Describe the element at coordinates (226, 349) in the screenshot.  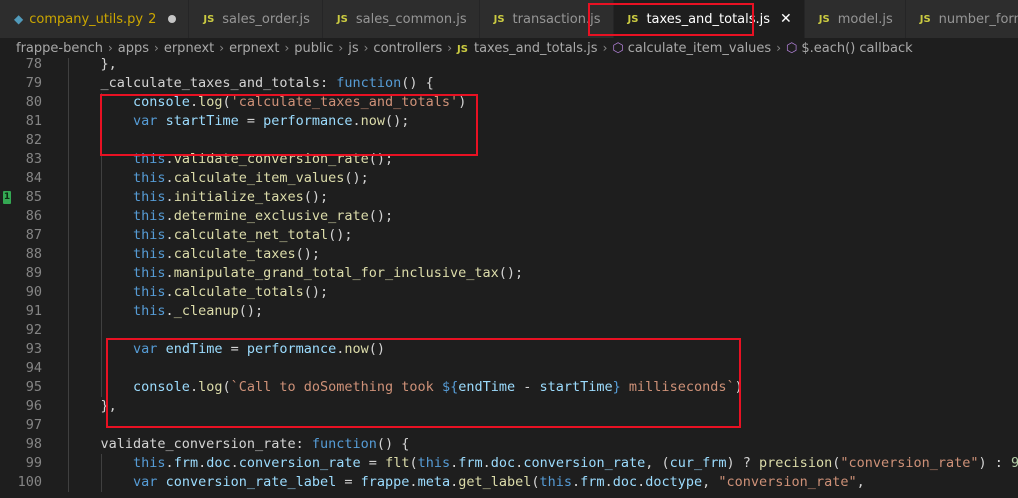
I see `code-text: var endTime = performance.now()` at that location.